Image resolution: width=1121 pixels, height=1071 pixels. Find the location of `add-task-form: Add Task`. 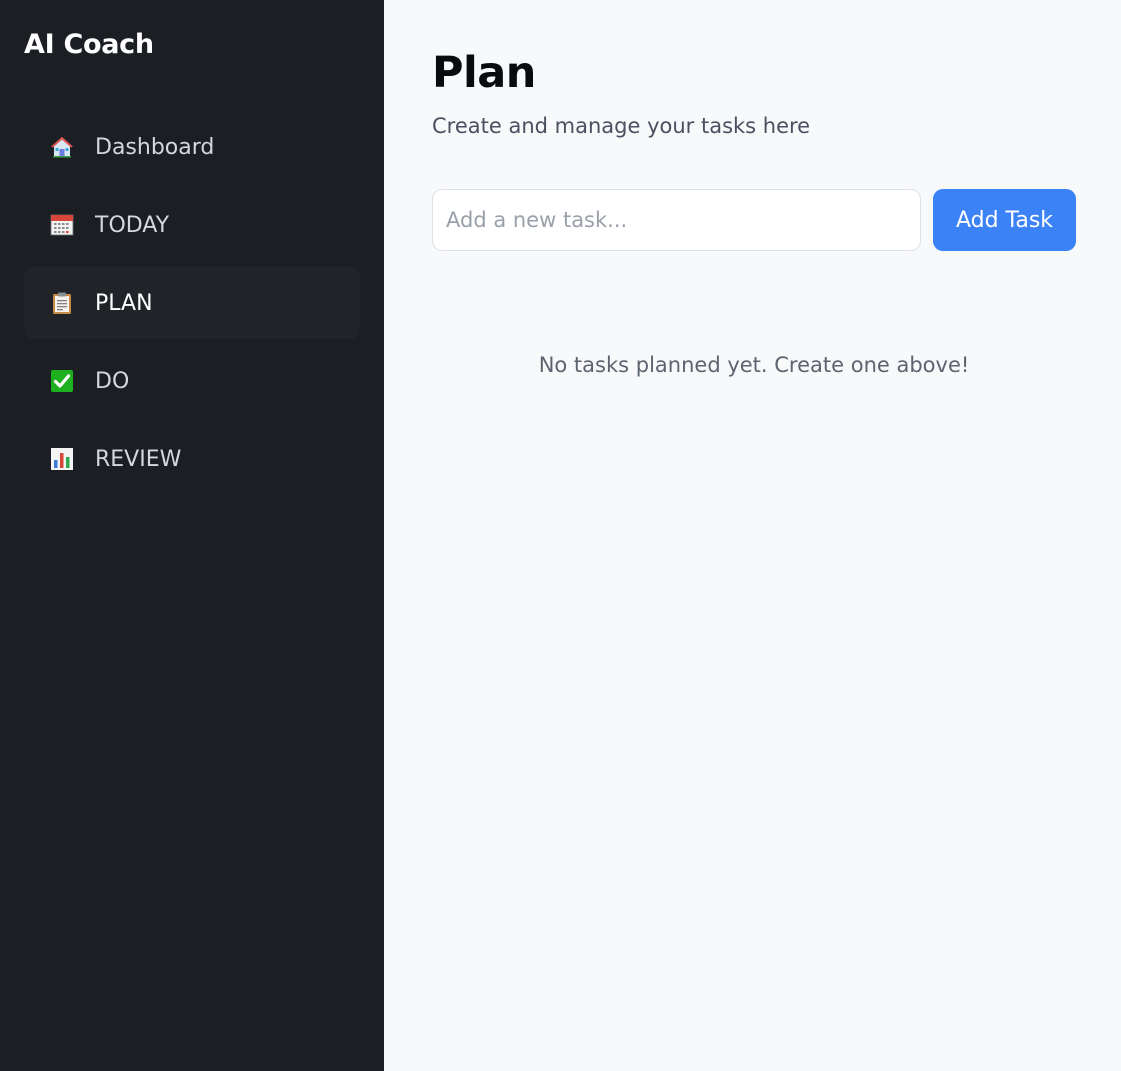

add-task-form: Add Task is located at coordinates (754, 220).